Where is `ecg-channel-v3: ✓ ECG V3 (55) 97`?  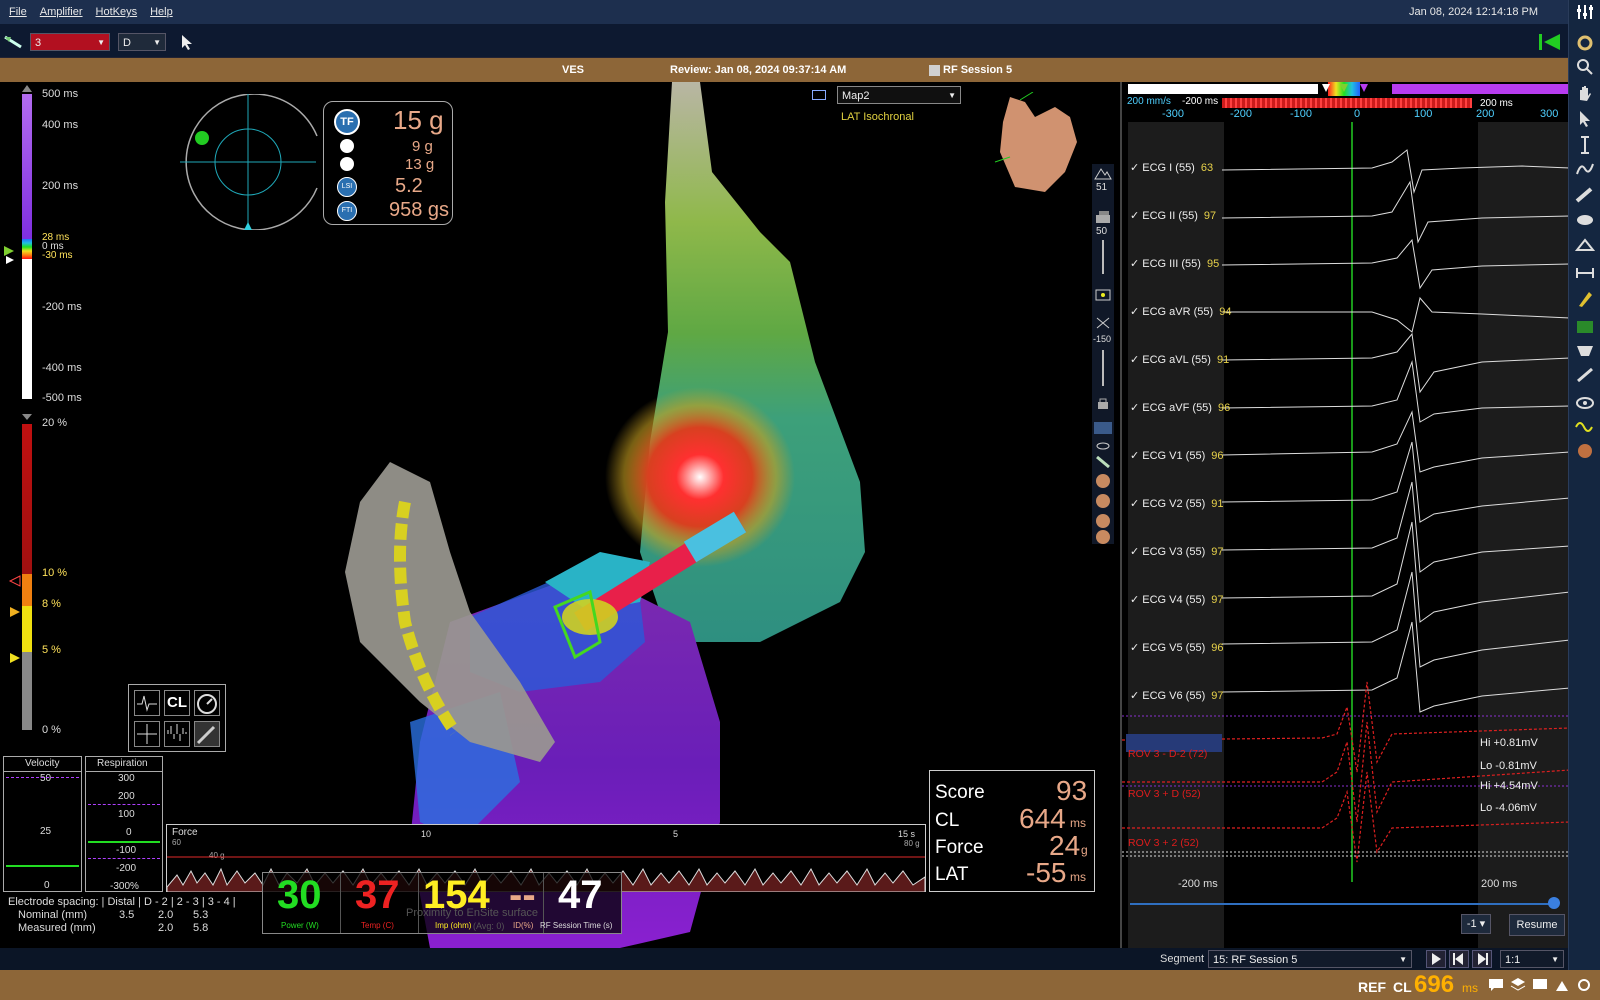
ecg-channel-v3: ✓ ECG V3 (55) 97 is located at coordinates (1177, 551).